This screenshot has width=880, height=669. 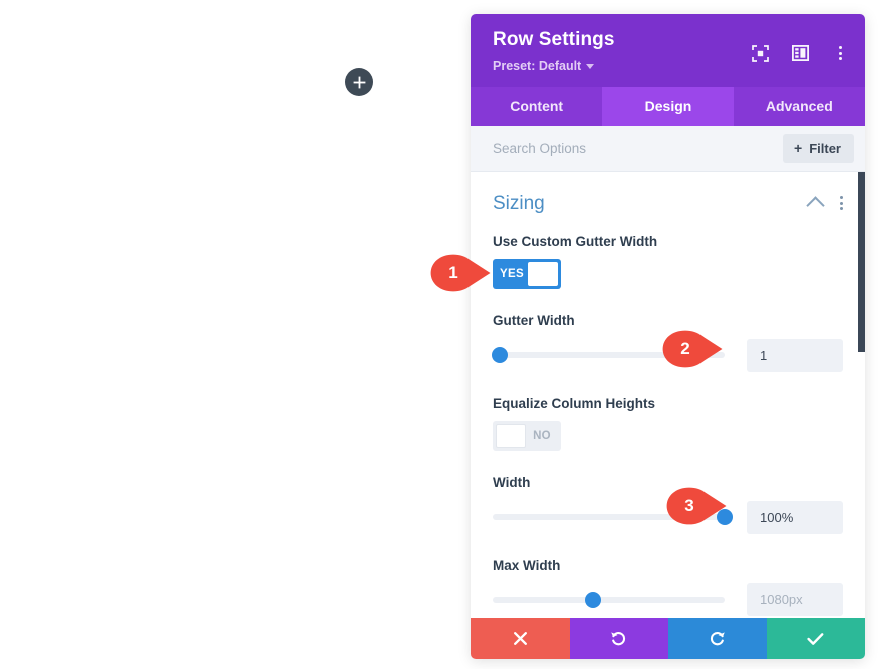 What do you see at coordinates (795, 355) in the screenshot?
I see `gutter-width-value: 1` at bounding box center [795, 355].